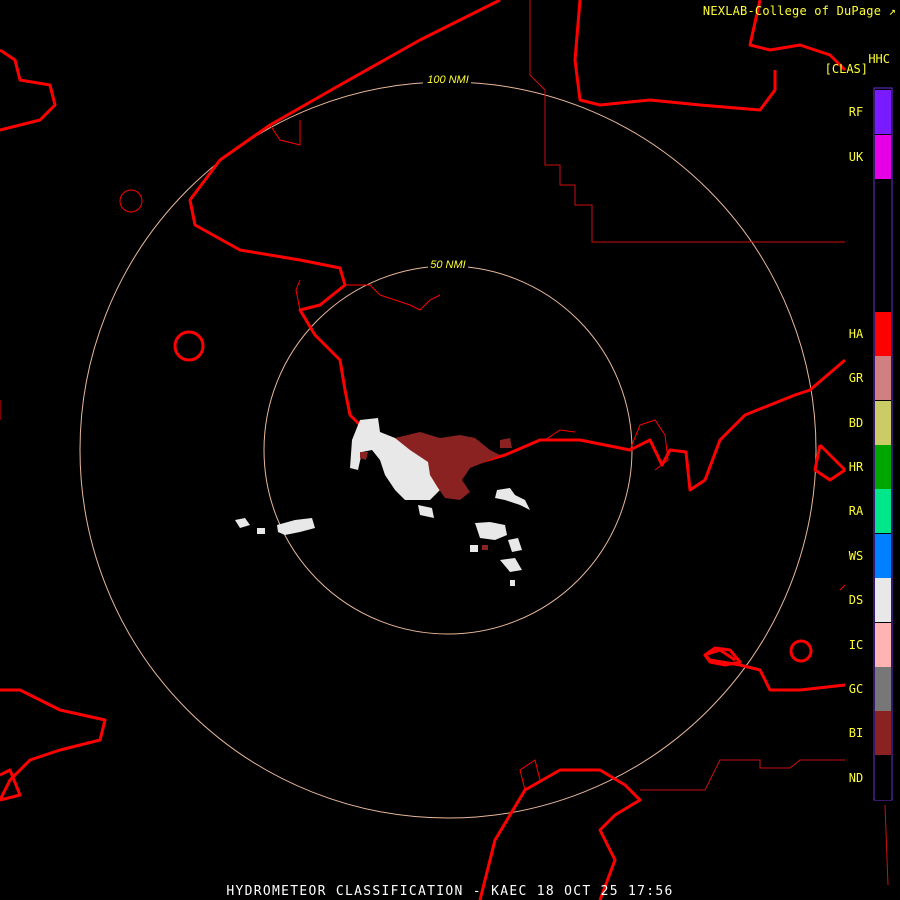 The height and width of the screenshot is (900, 900). What do you see at coordinates (382, 502) in the screenshot?
I see `radar-echoes` at bounding box center [382, 502].